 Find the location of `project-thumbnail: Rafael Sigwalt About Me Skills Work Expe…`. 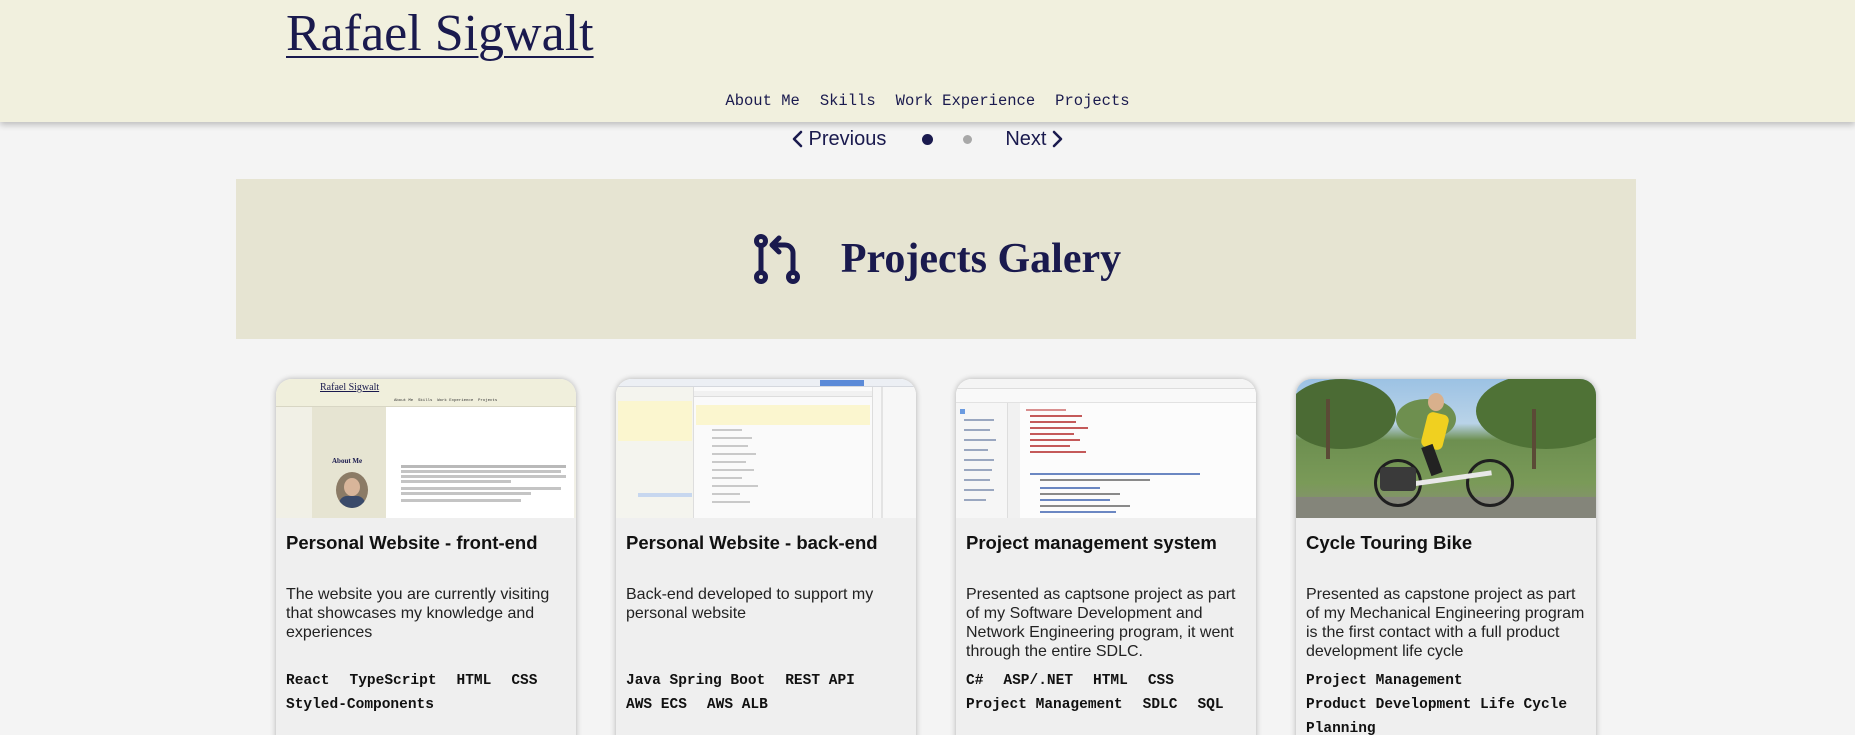

project-thumbnail: Rafael Sigwalt About Me Skills Work Expe… is located at coordinates (426, 448).